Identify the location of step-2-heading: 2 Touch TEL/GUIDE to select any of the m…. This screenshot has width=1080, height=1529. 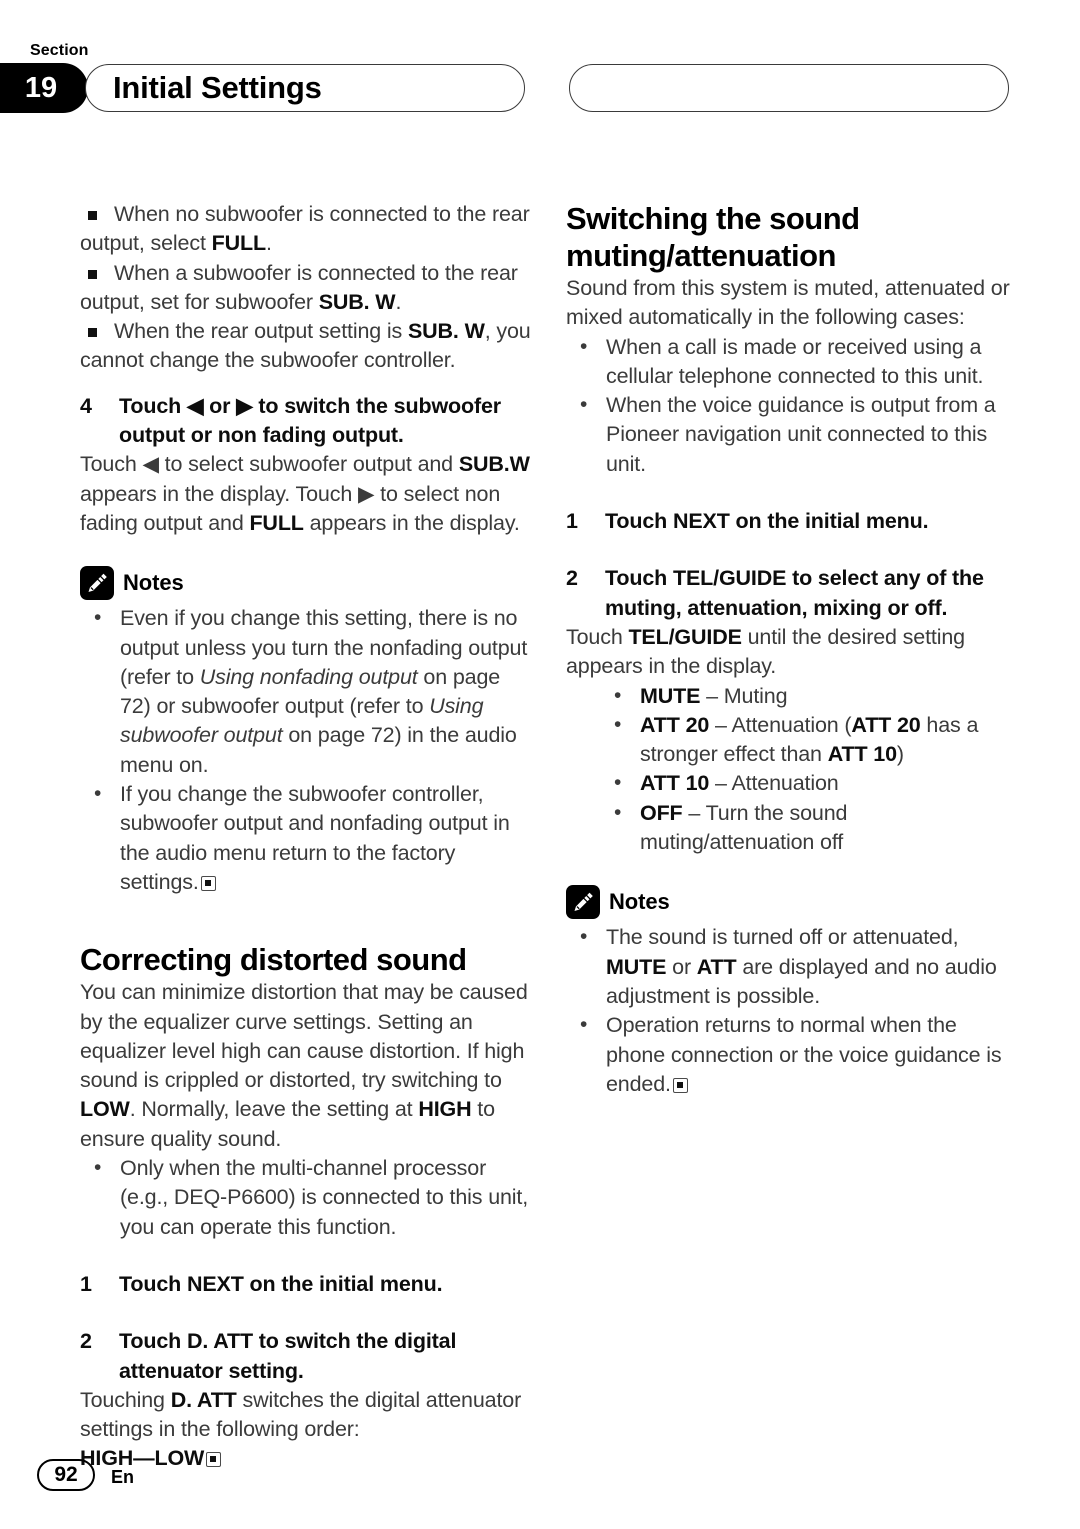
(792, 593).